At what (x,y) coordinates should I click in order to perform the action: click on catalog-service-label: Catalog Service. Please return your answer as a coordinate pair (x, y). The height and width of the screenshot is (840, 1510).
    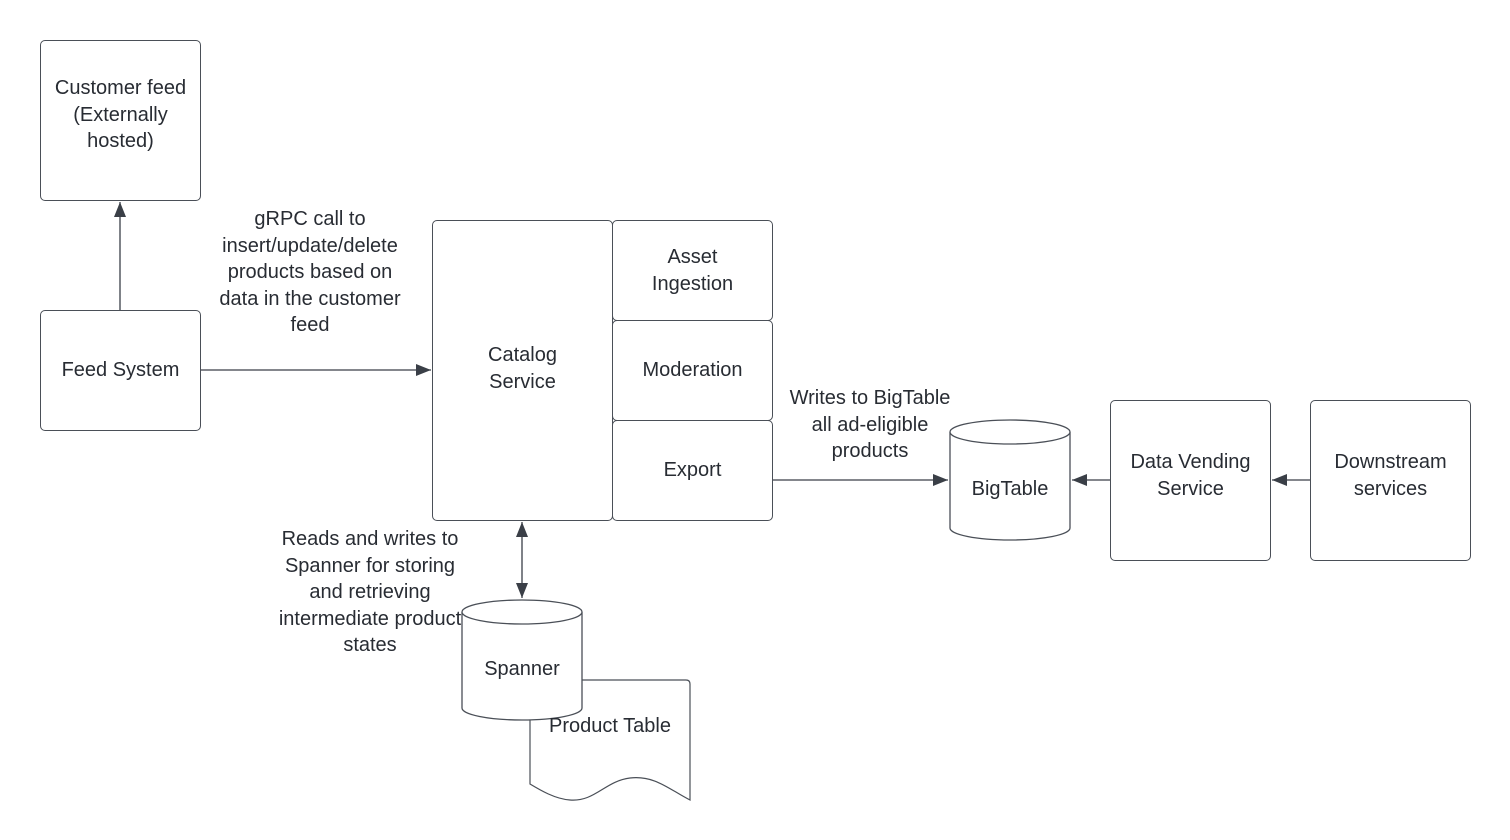
    Looking at the image, I should click on (522, 368).